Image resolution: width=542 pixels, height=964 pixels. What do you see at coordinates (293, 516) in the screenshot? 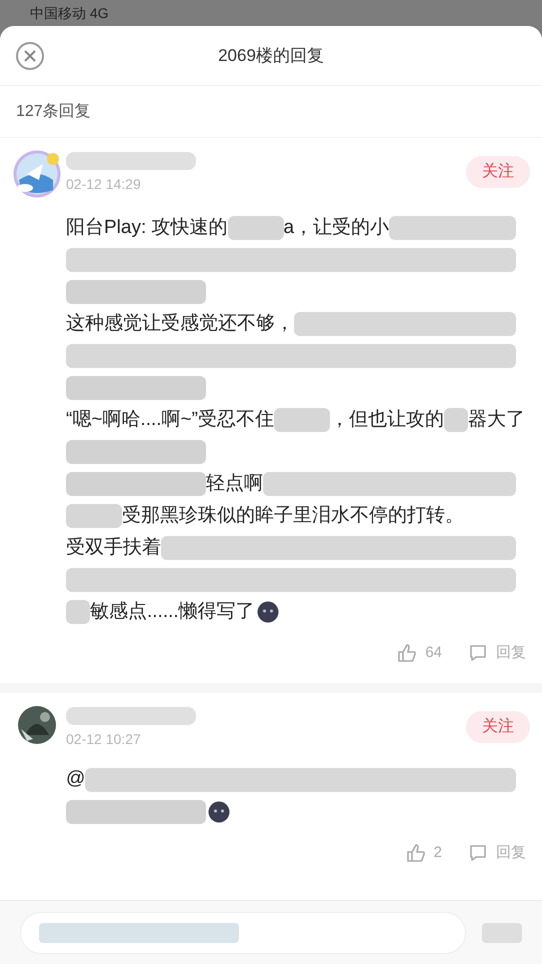
I see `comment-text: 受那黑珍珠似的眸子里泪水不停的打转。` at bounding box center [293, 516].